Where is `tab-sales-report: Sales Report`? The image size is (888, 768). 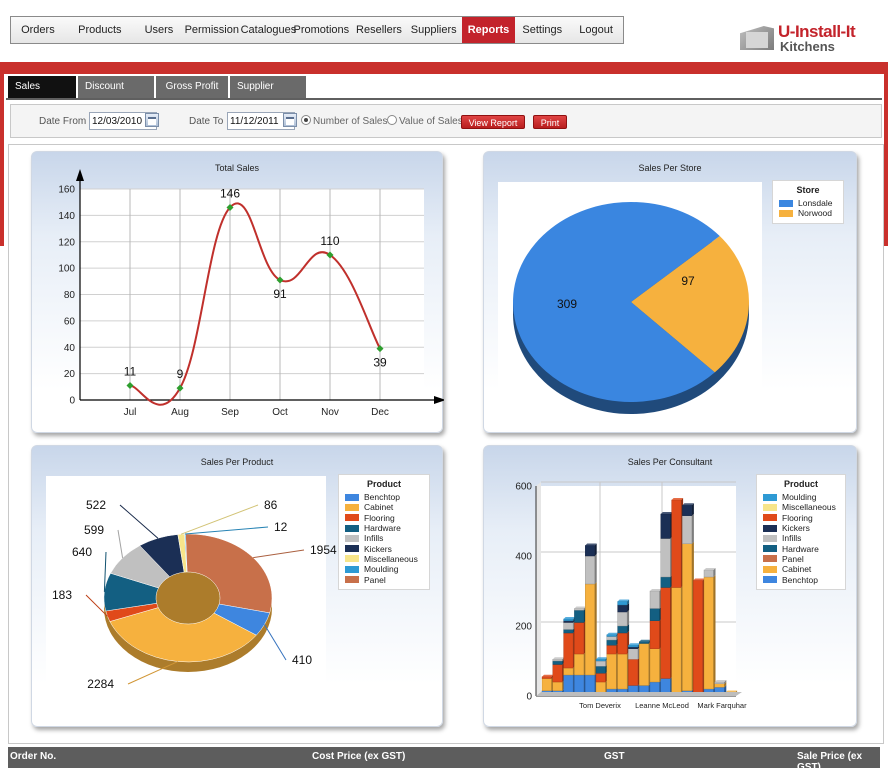
tab-sales-report: Sales Report is located at coordinates (42, 95).